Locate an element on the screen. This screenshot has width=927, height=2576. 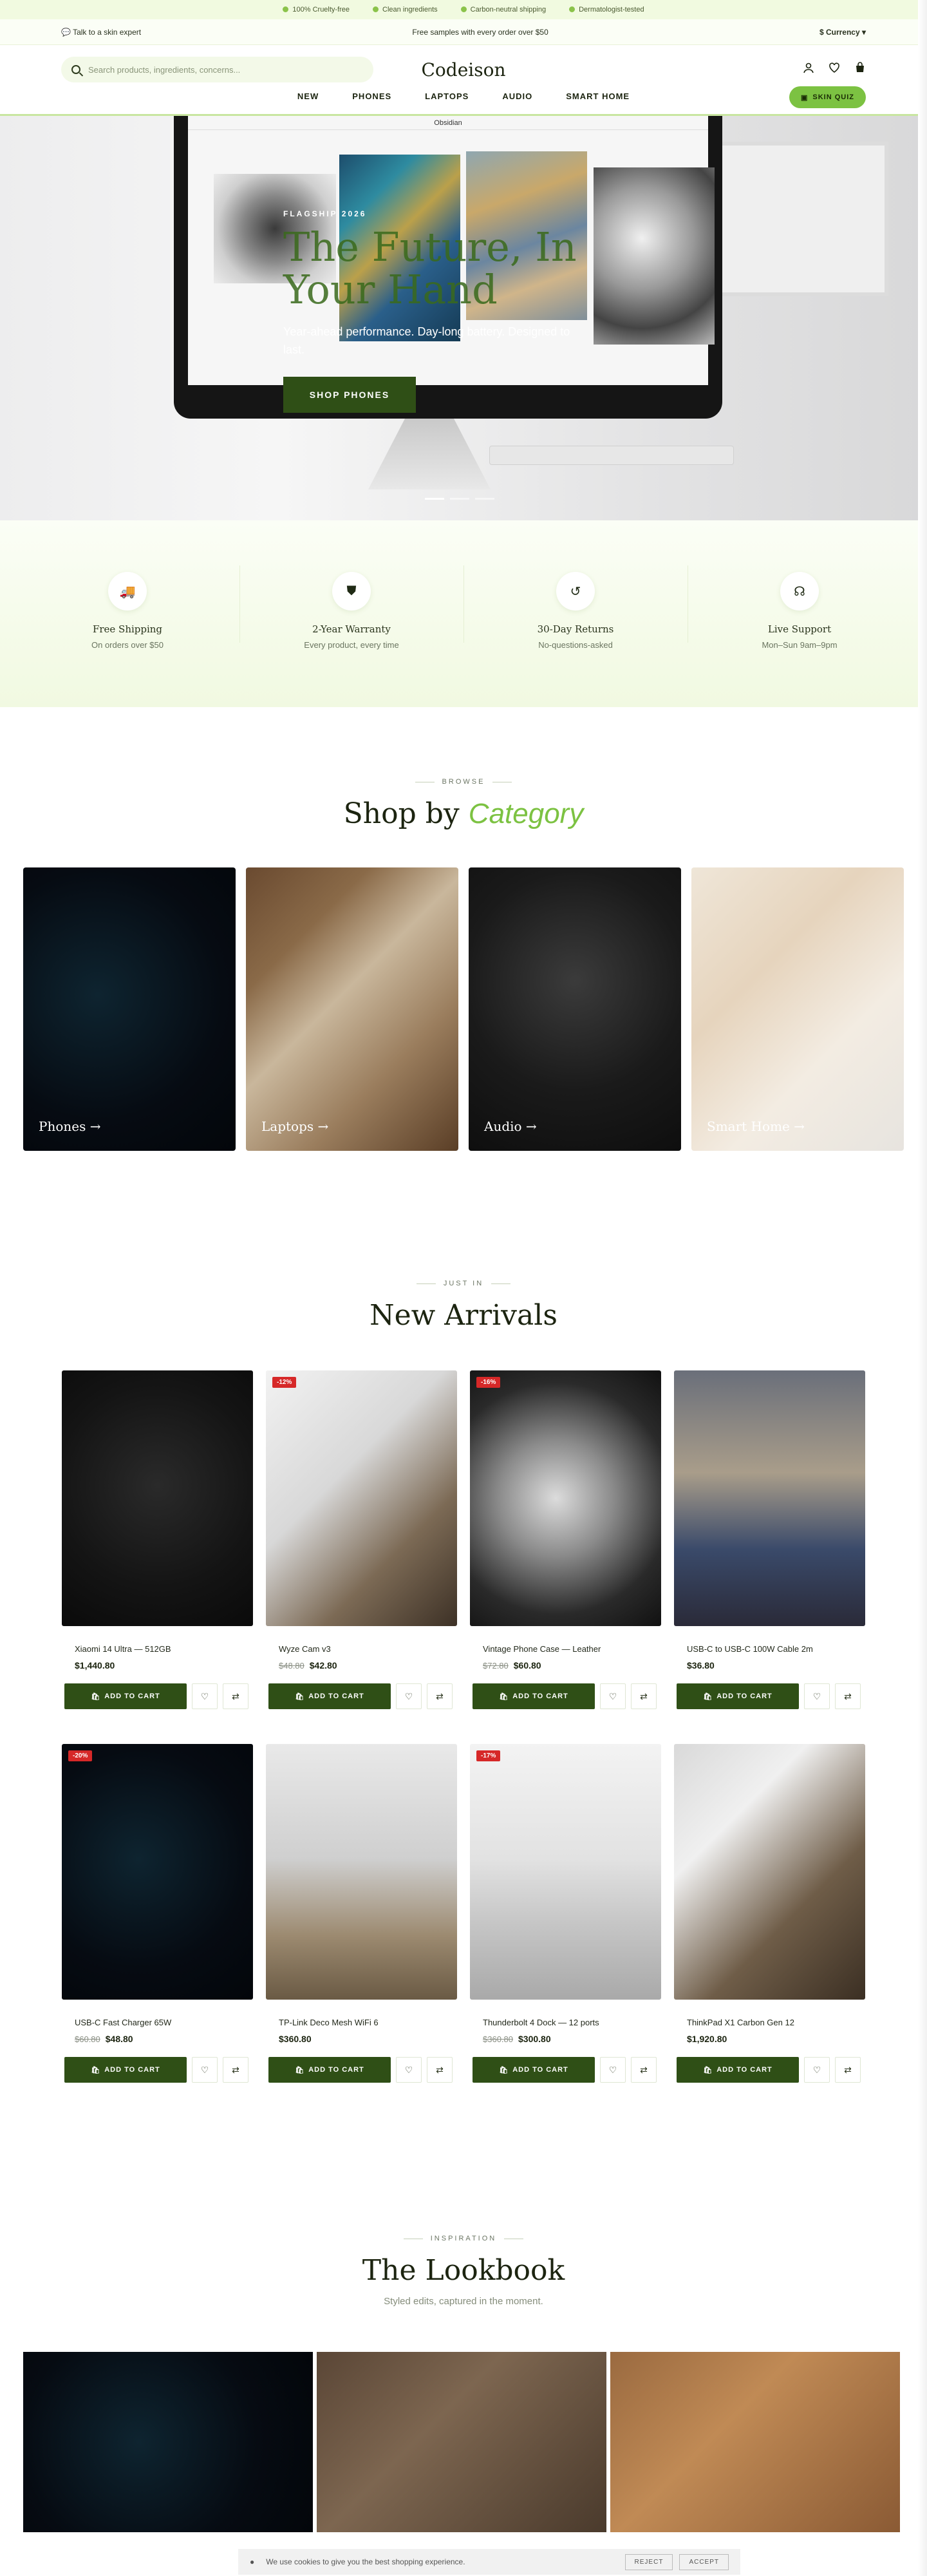
category-card-phones: Phones → is located at coordinates (129, 1009).